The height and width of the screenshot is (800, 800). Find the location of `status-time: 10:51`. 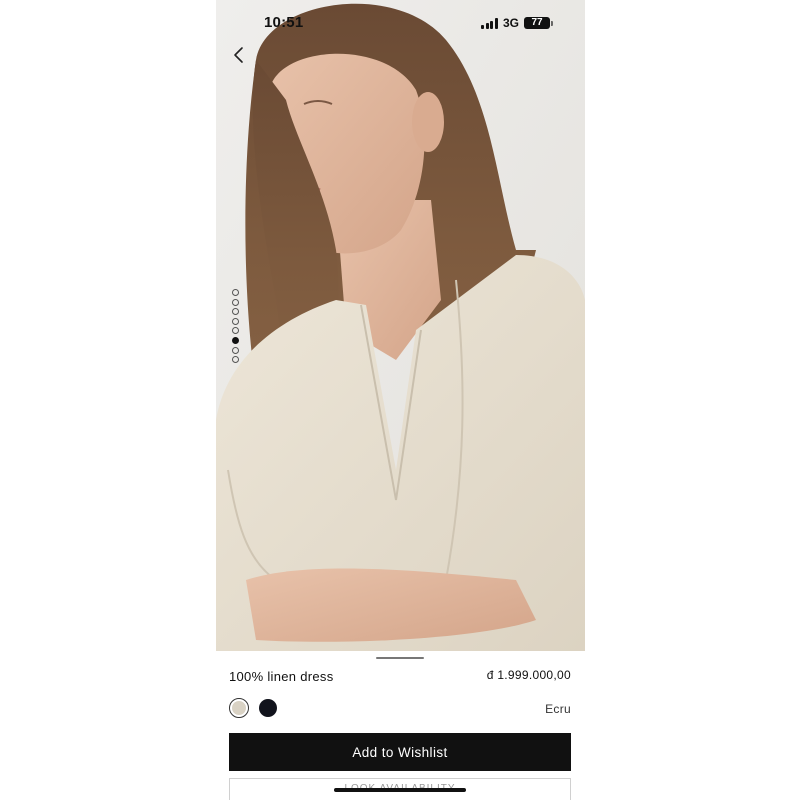

status-time: 10:51 is located at coordinates (284, 22).